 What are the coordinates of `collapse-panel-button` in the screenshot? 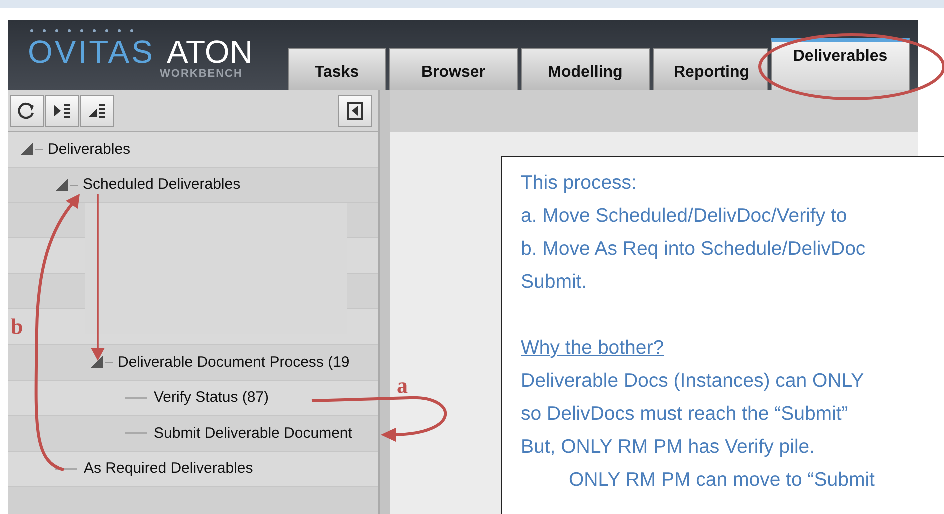 It's located at (355, 110).